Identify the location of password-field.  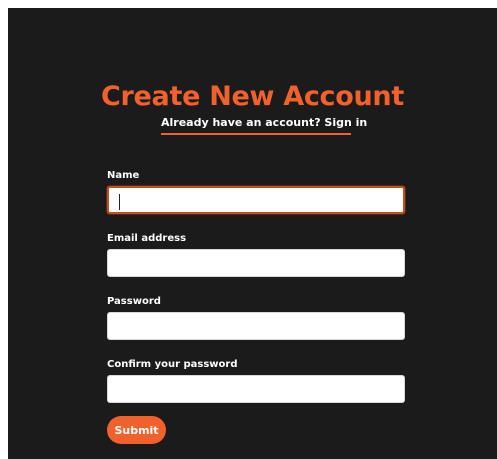
(256, 326).